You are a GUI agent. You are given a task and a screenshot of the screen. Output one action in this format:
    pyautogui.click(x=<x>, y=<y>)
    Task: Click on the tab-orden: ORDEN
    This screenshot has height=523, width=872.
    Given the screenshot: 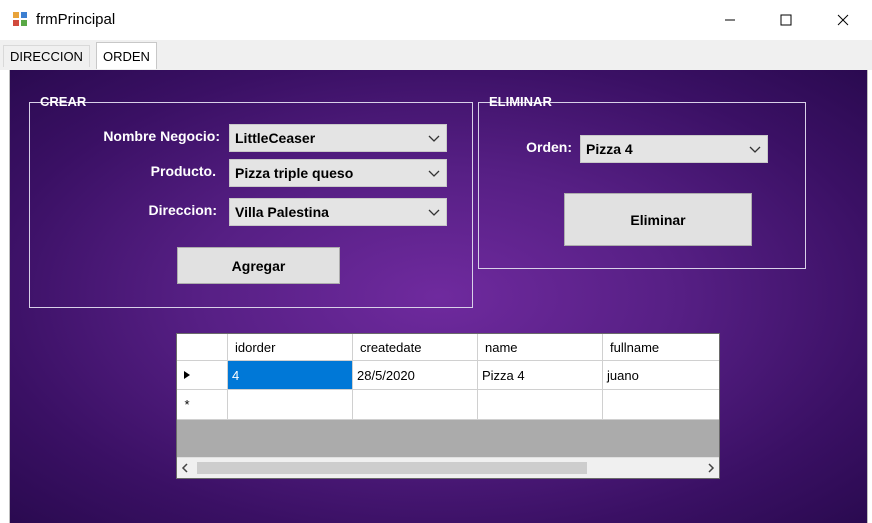 What is the action you would take?
    pyautogui.click(x=126, y=55)
    